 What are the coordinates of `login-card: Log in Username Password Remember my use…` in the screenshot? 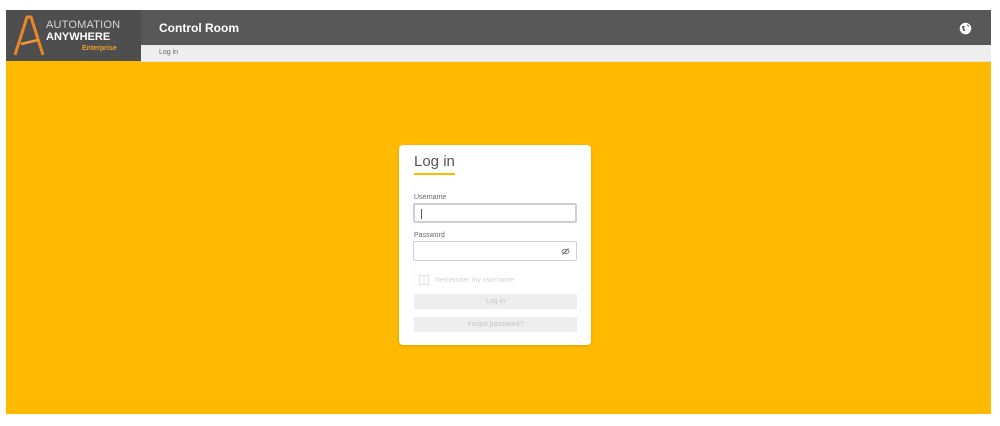 It's located at (495, 245).